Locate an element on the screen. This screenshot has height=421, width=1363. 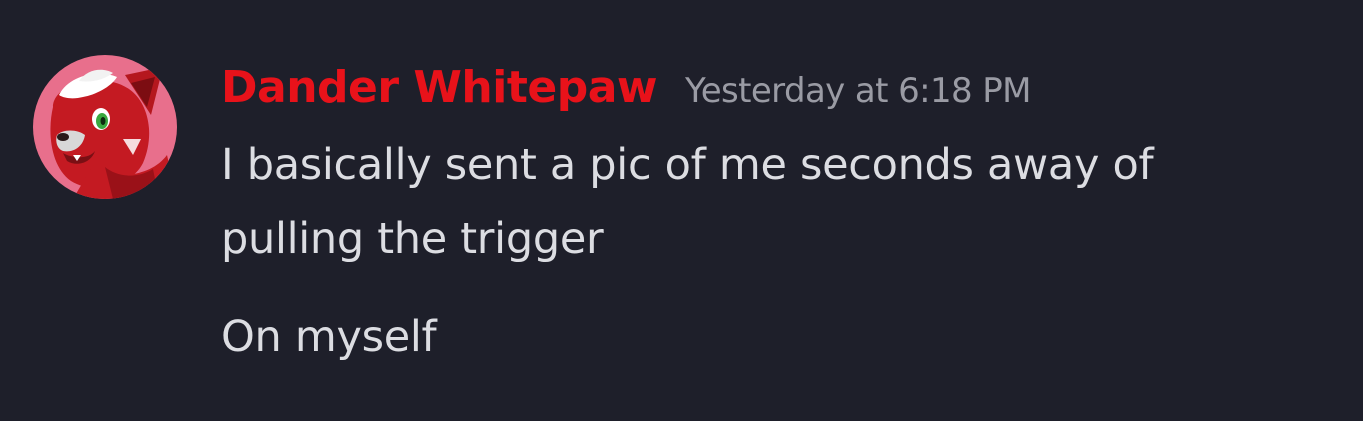
author-name: Dander Whitepaw is located at coordinates (439, 87).